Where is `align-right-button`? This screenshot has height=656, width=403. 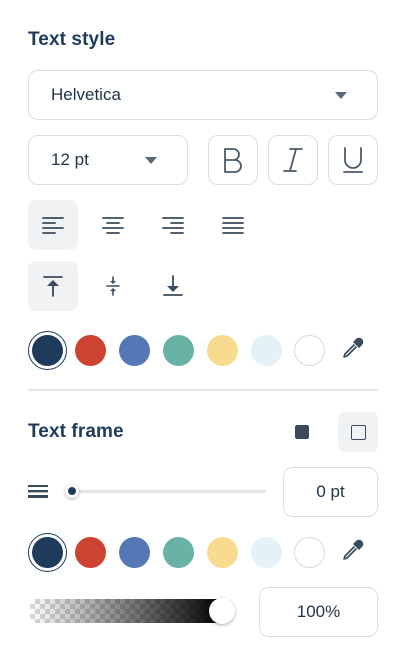
align-right-button is located at coordinates (173, 225).